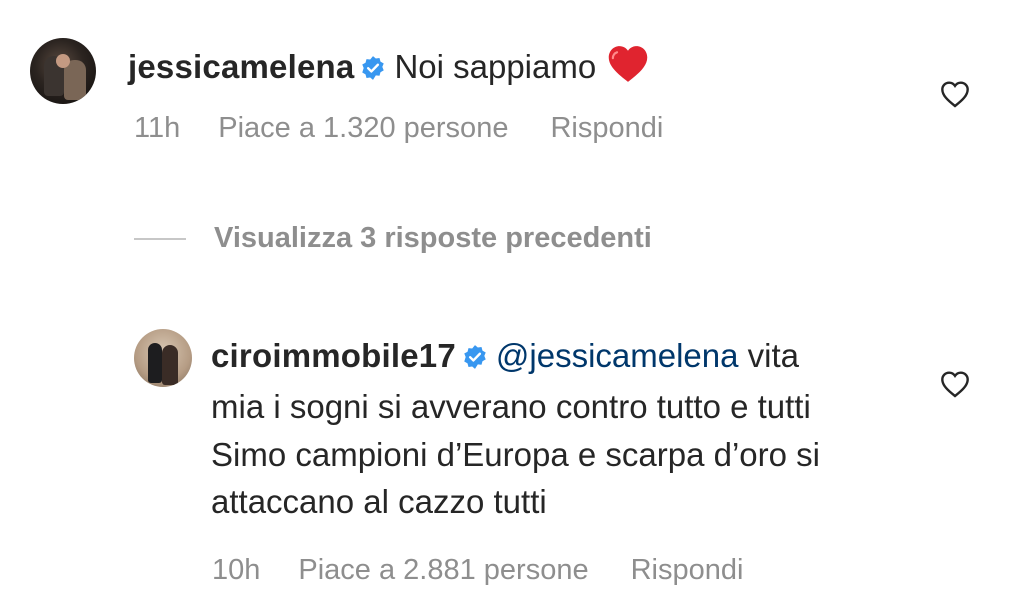 This screenshot has width=1024, height=614. I want to click on comment-2-time: 10h, so click(236, 570).